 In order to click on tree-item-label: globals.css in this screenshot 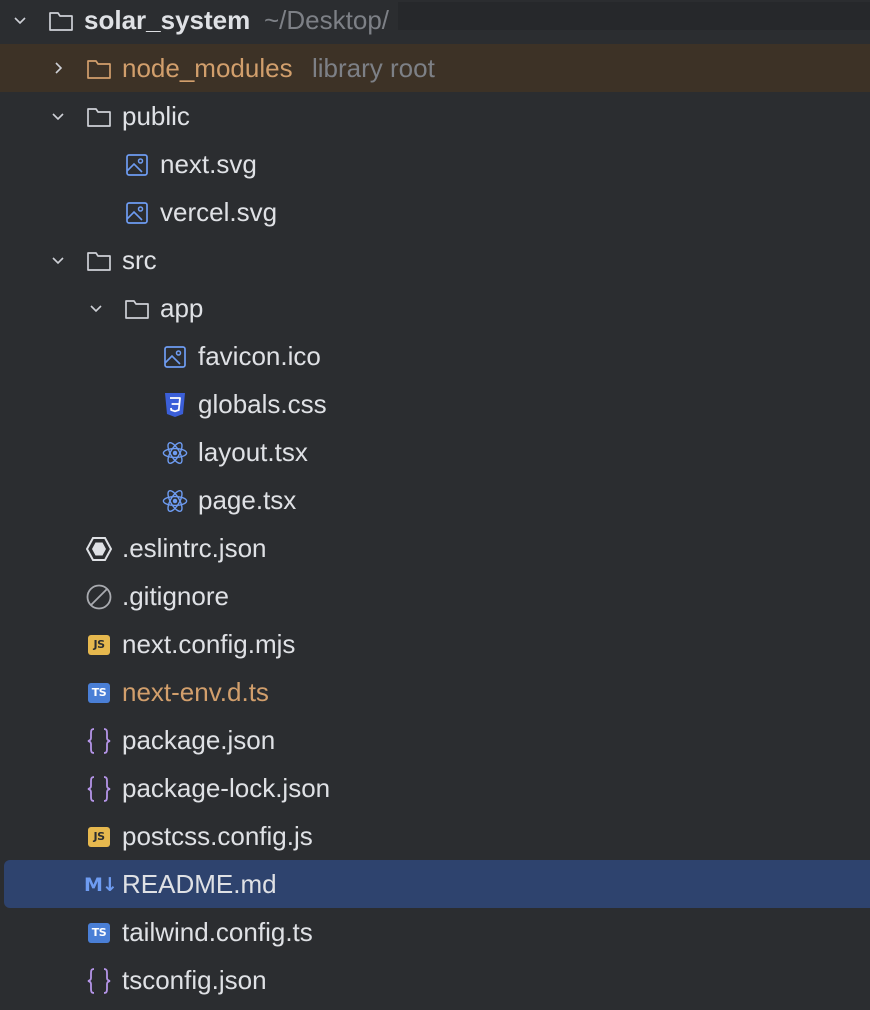, I will do `click(262, 404)`.